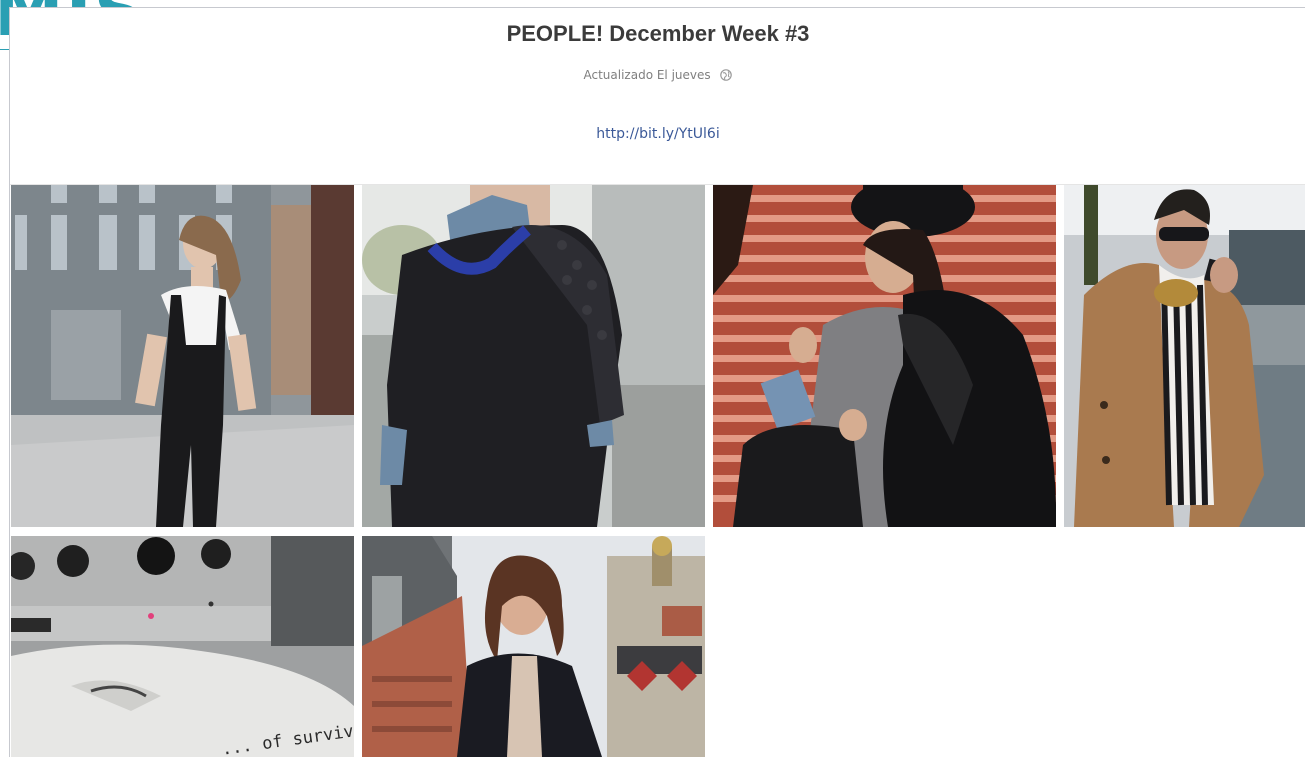 The width and height of the screenshot is (1305, 757). I want to click on photo-woman-hat-fur-coat, so click(884, 356).